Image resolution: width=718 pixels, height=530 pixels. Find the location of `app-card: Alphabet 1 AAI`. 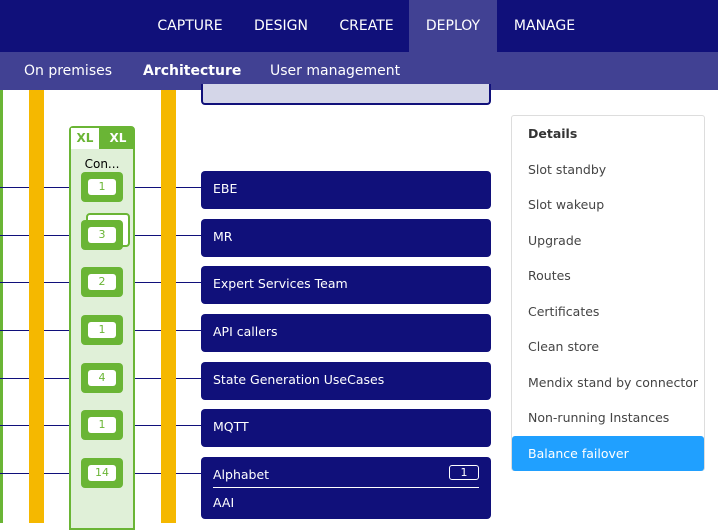

app-card: Alphabet 1 AAI is located at coordinates (346, 488).